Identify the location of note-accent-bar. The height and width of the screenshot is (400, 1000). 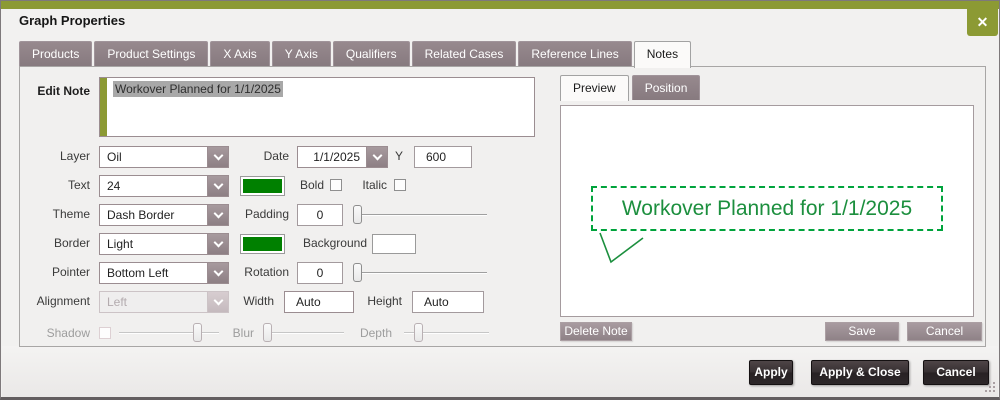
(103, 107).